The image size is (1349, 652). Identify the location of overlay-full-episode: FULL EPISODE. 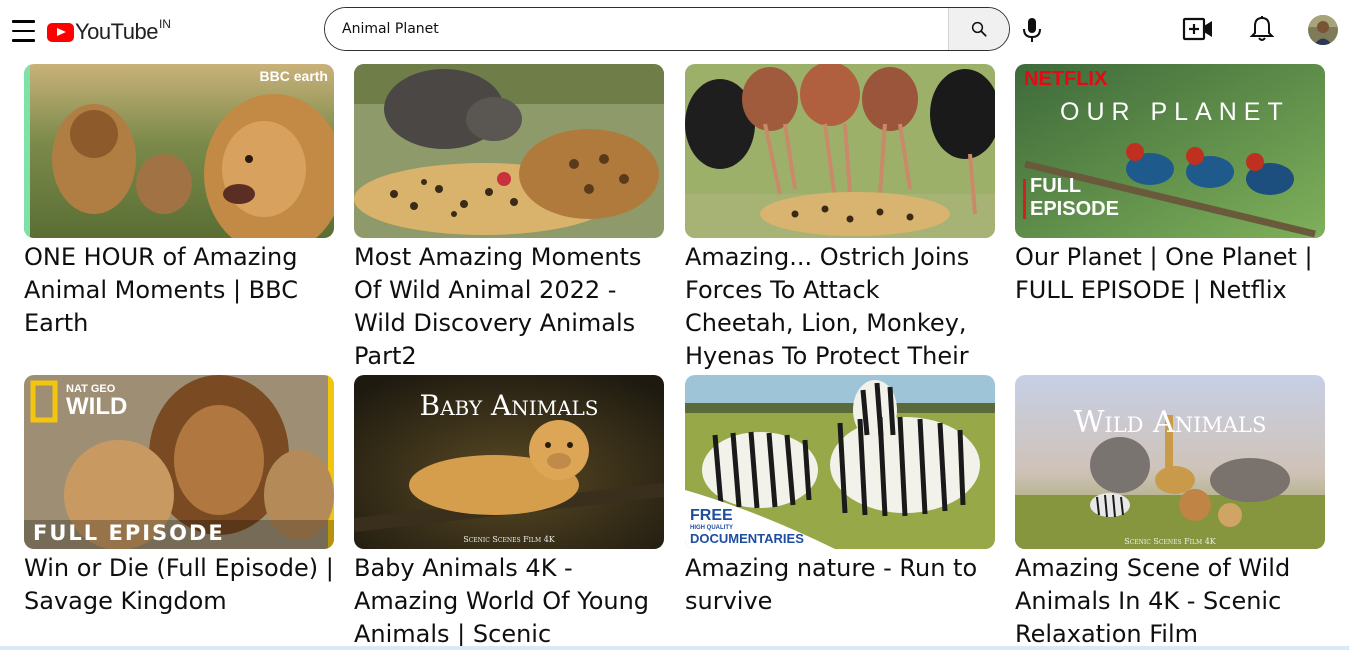
(129, 533).